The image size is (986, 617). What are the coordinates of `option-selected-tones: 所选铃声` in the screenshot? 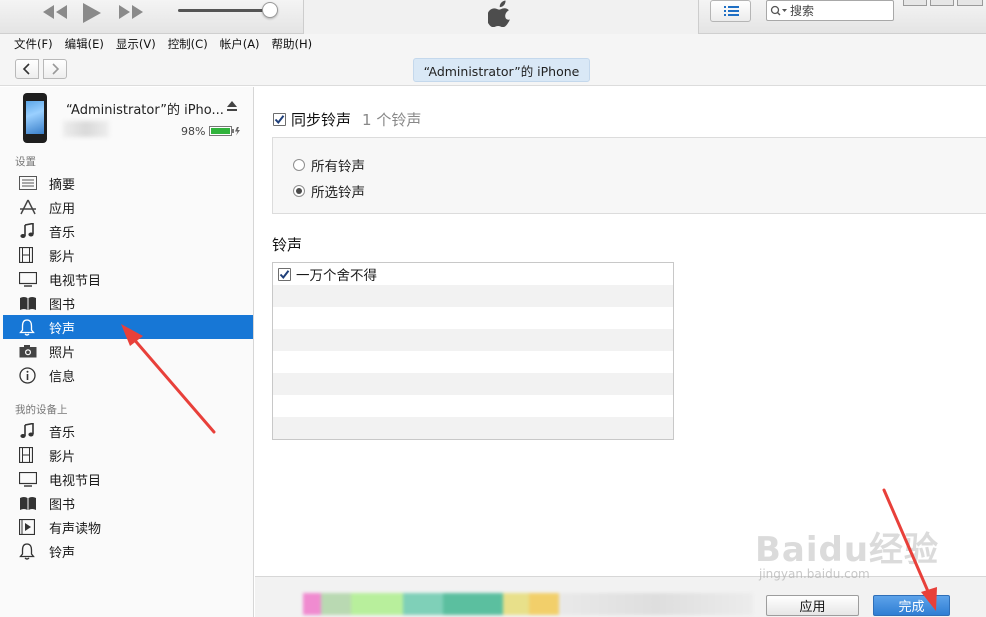 It's located at (329, 191).